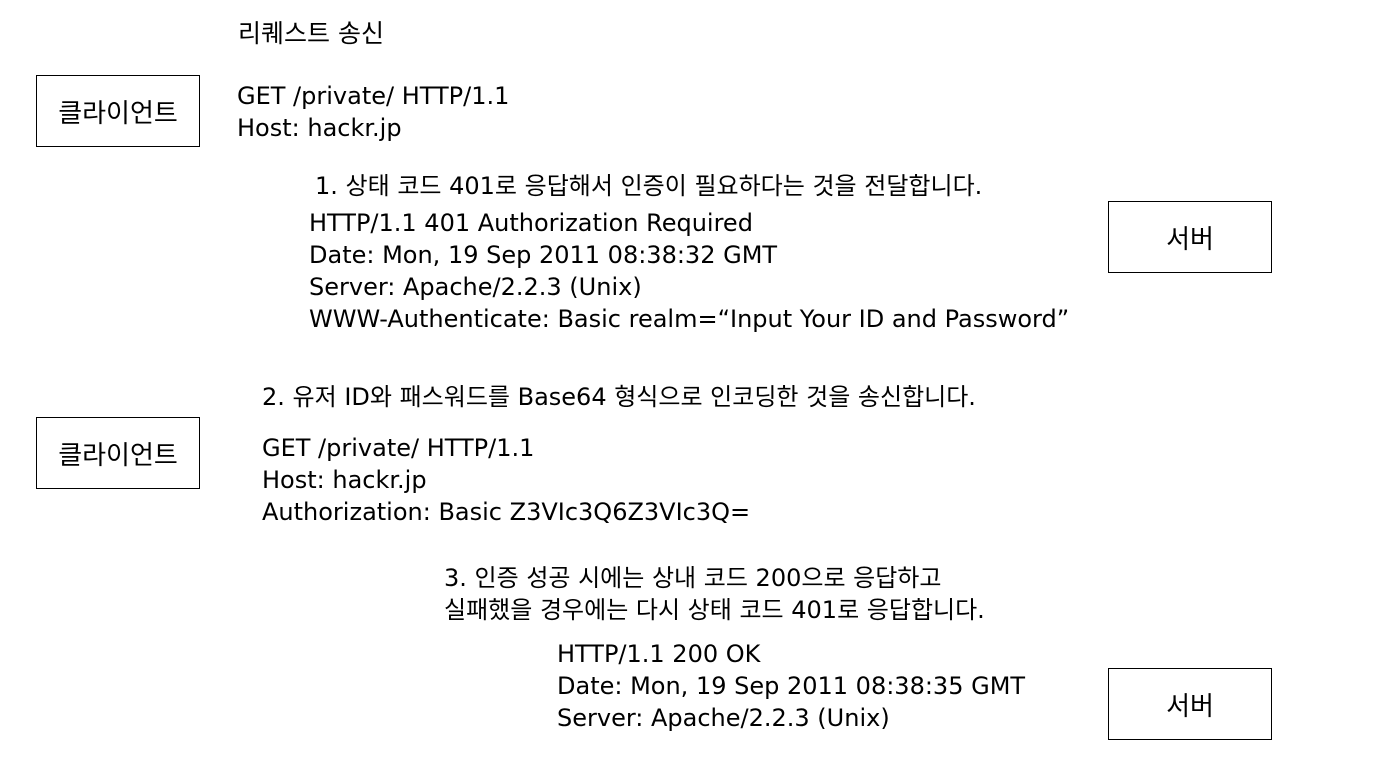 This screenshot has height=770, width=1375. What do you see at coordinates (118, 453) in the screenshot?
I see `client-box-2: 클라이언트` at bounding box center [118, 453].